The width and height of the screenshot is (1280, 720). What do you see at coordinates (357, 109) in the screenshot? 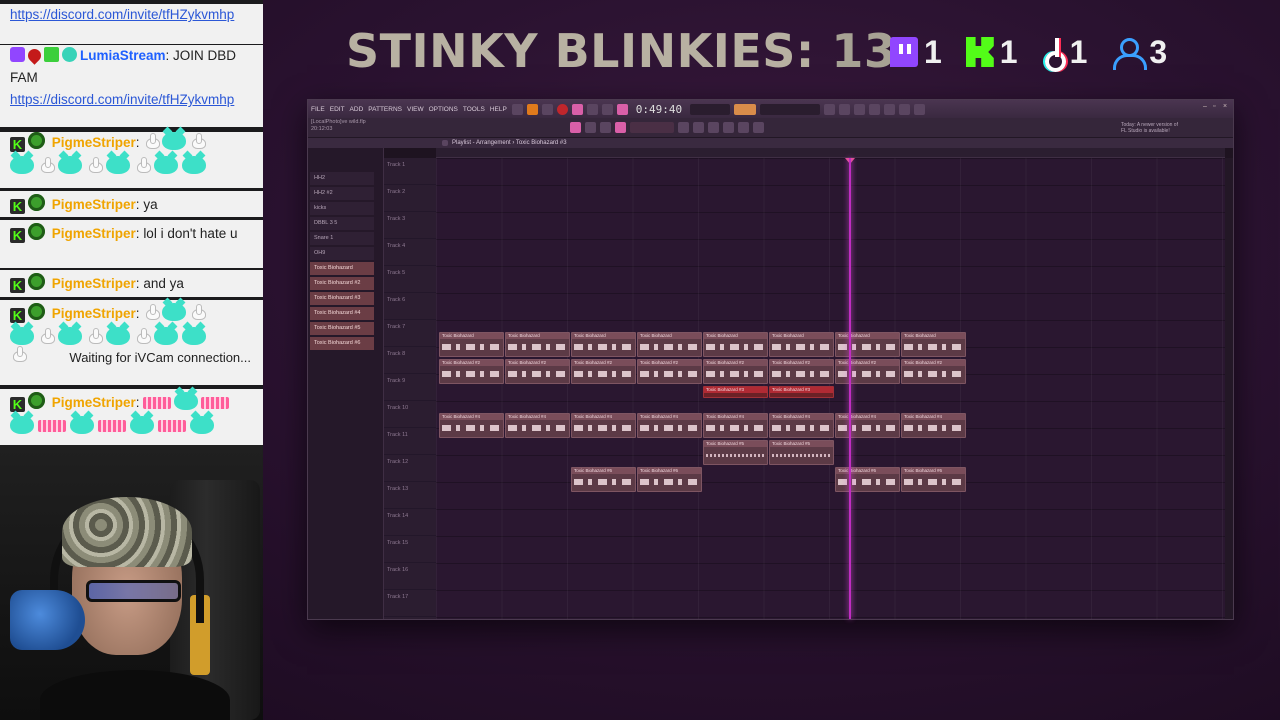
I see `menu-add: ADD` at bounding box center [357, 109].